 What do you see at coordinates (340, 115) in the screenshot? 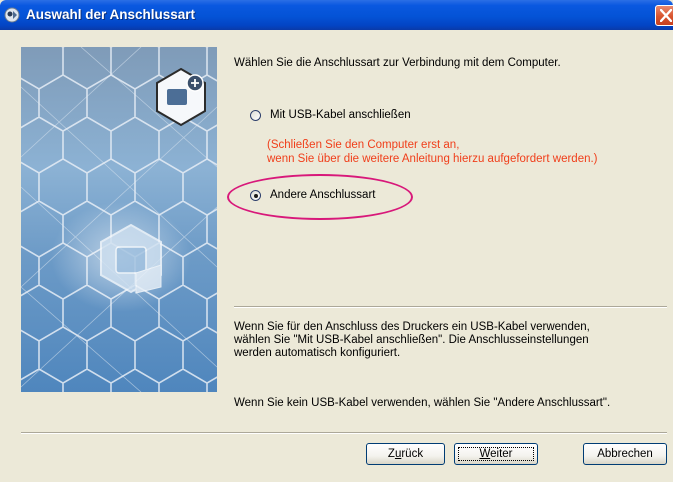
I see `radio-label: Mit USB-Kabel anschließen` at bounding box center [340, 115].